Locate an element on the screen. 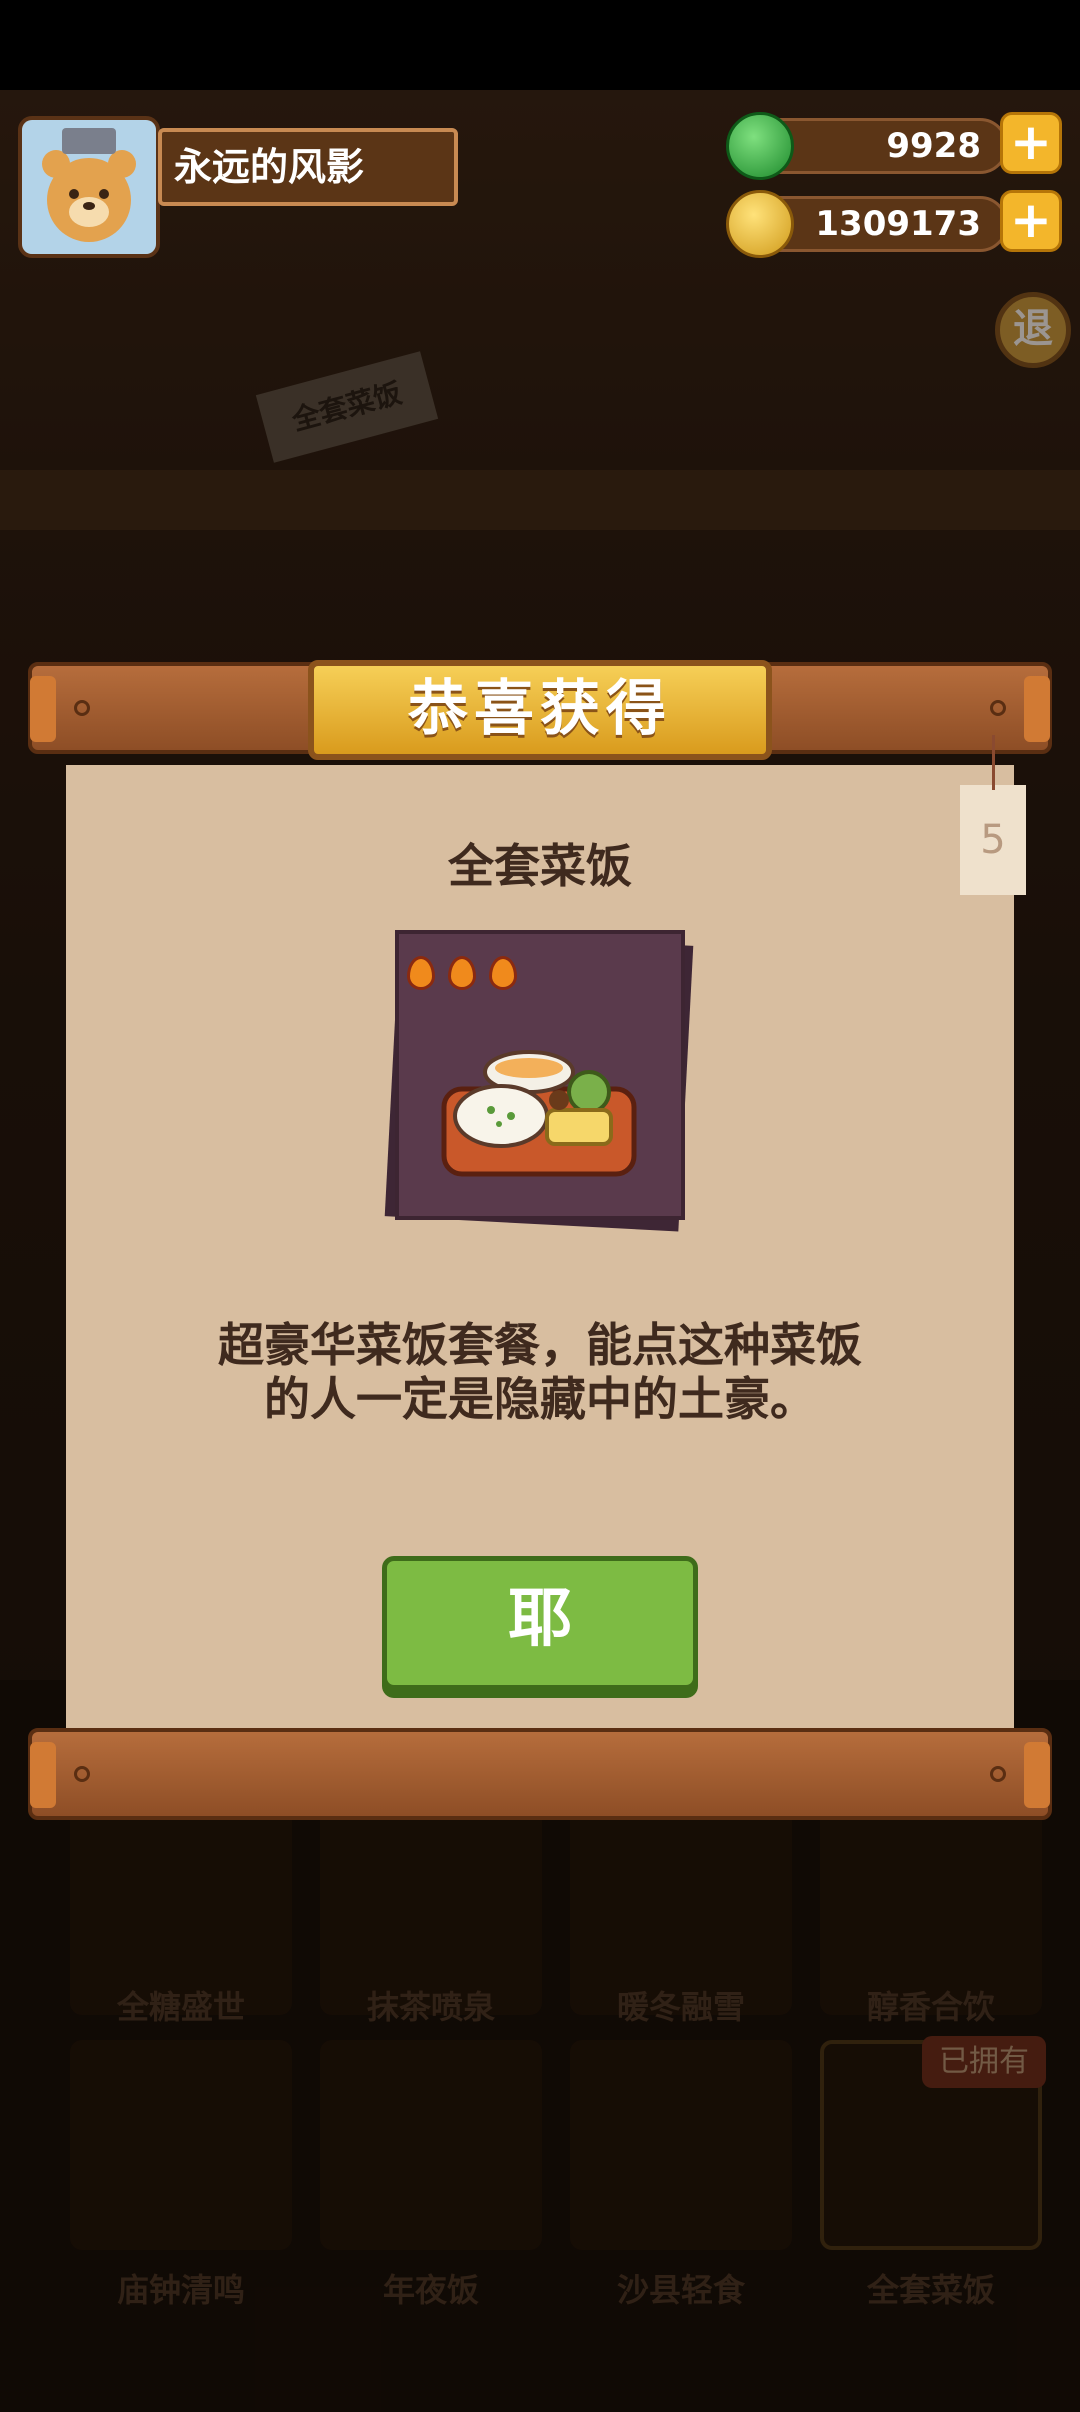 The height and width of the screenshot is (2412, 1080). jade-icon is located at coordinates (760, 146).